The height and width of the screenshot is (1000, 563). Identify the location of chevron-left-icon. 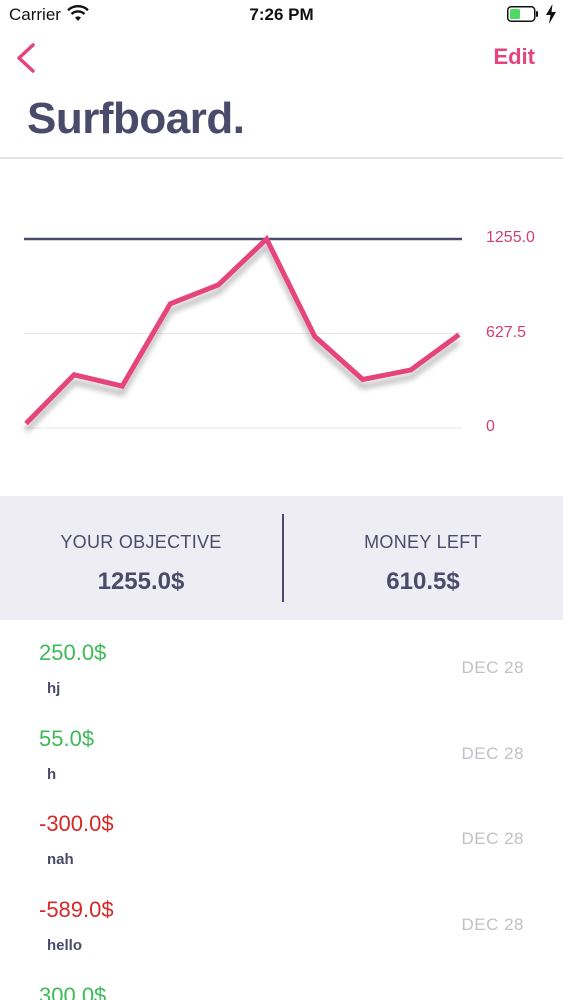
(26, 58).